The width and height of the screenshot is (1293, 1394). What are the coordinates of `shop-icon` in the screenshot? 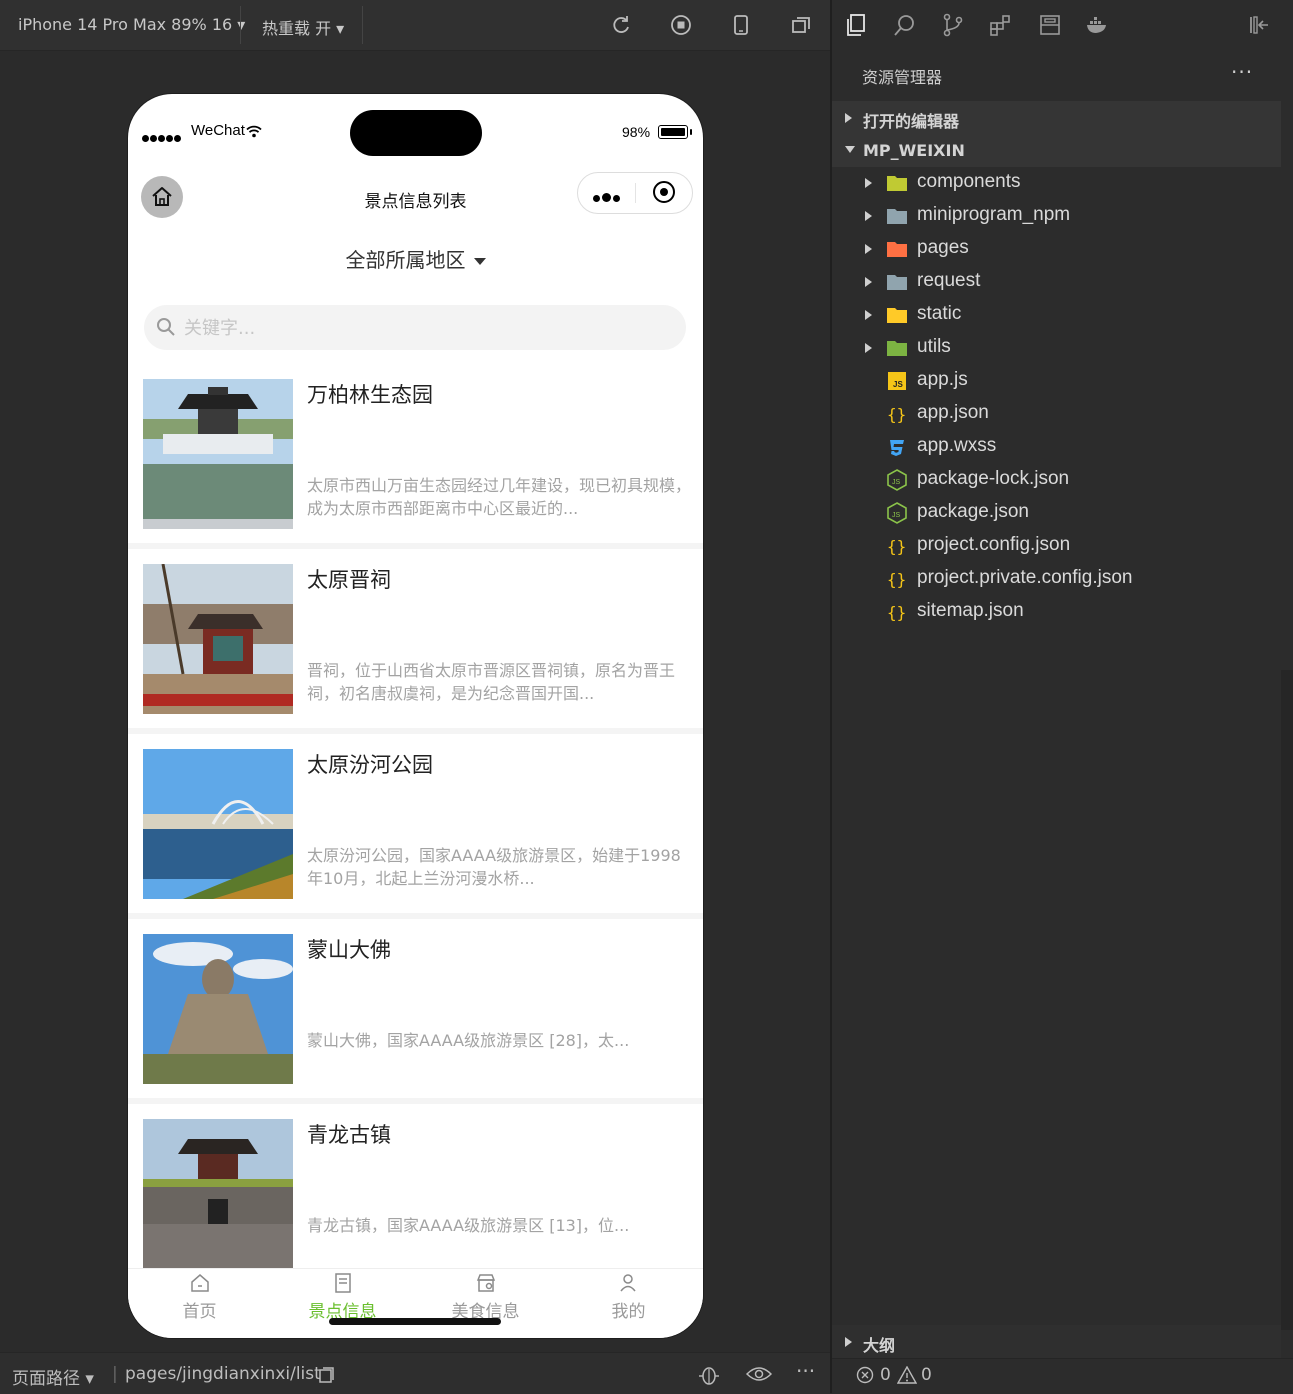 It's located at (485, 1284).